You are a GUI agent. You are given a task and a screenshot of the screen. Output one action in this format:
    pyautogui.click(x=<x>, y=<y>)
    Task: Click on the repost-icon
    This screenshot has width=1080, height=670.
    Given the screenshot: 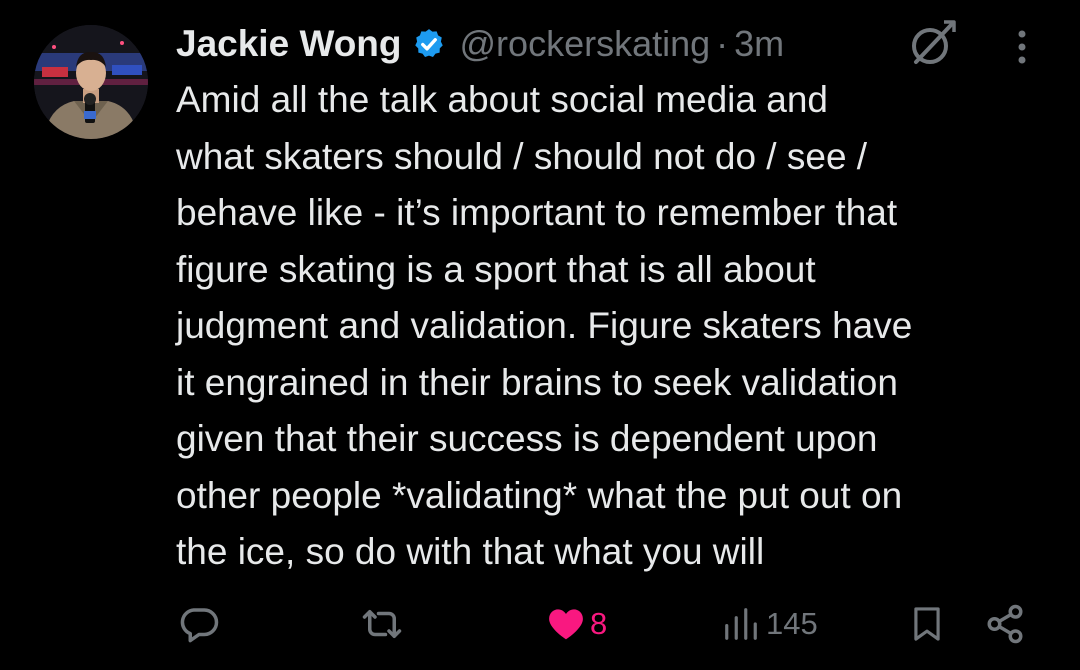 What is the action you would take?
    pyautogui.click(x=382, y=624)
    